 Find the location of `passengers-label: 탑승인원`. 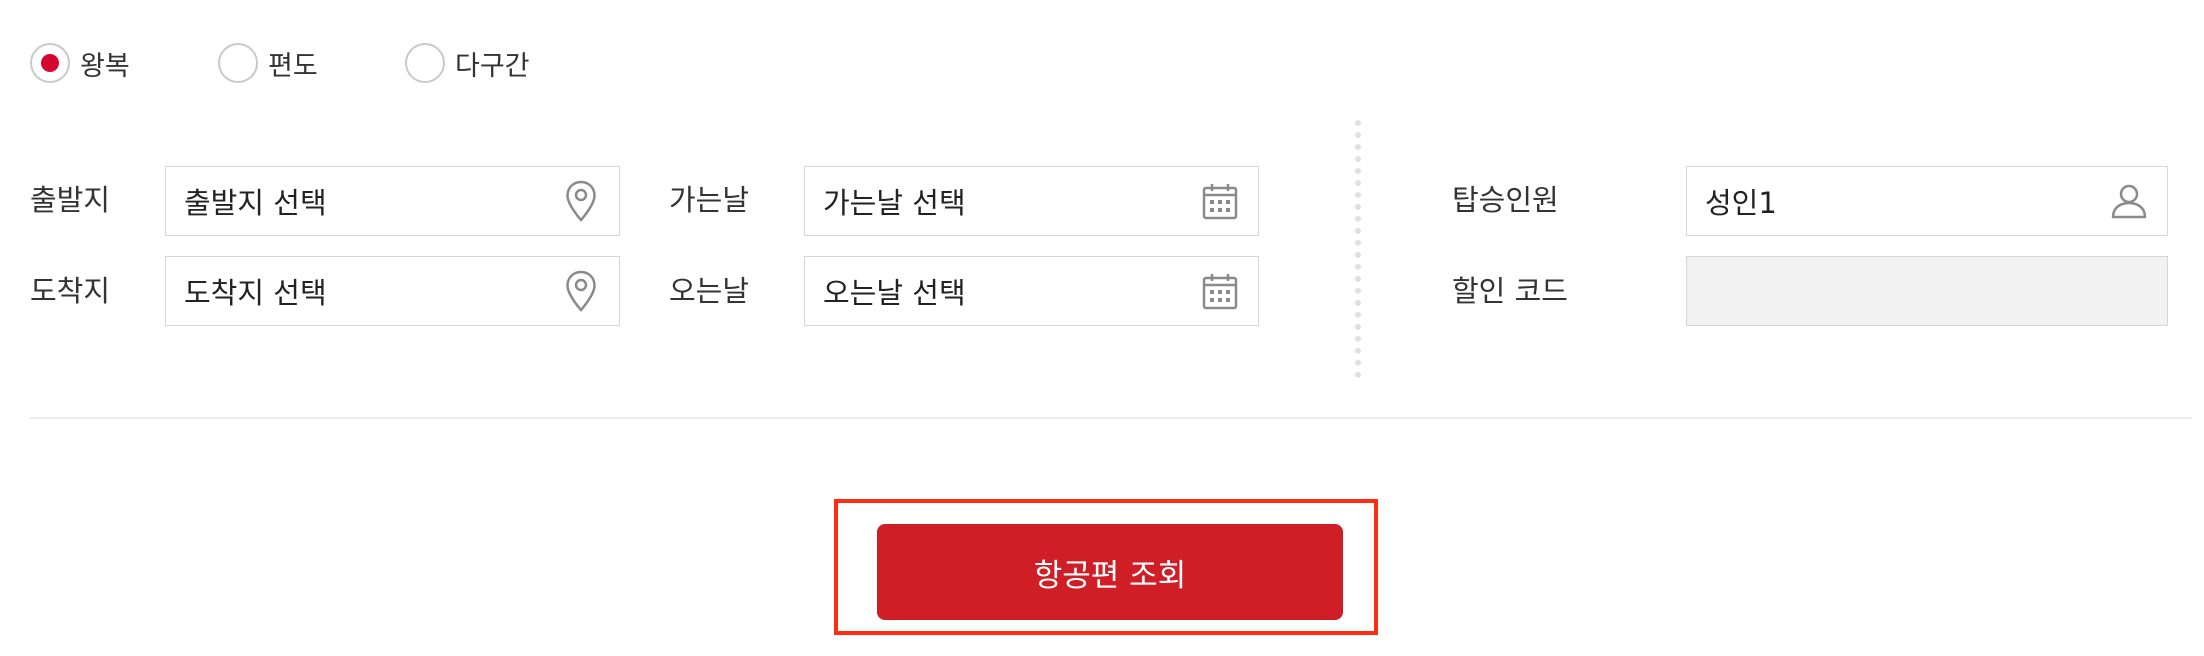

passengers-label: 탑승인원 is located at coordinates (1505, 200).